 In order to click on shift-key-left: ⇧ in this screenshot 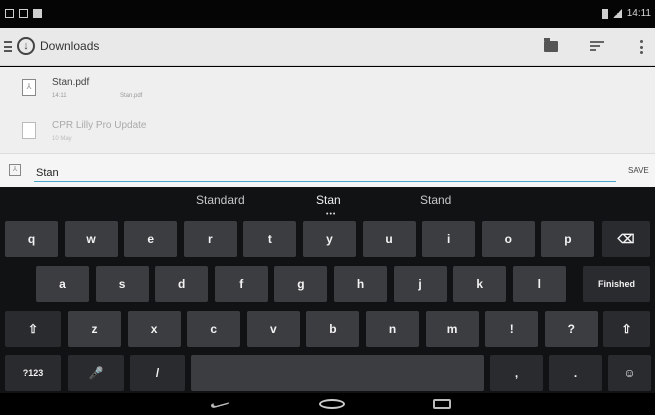, I will do `click(33, 329)`.